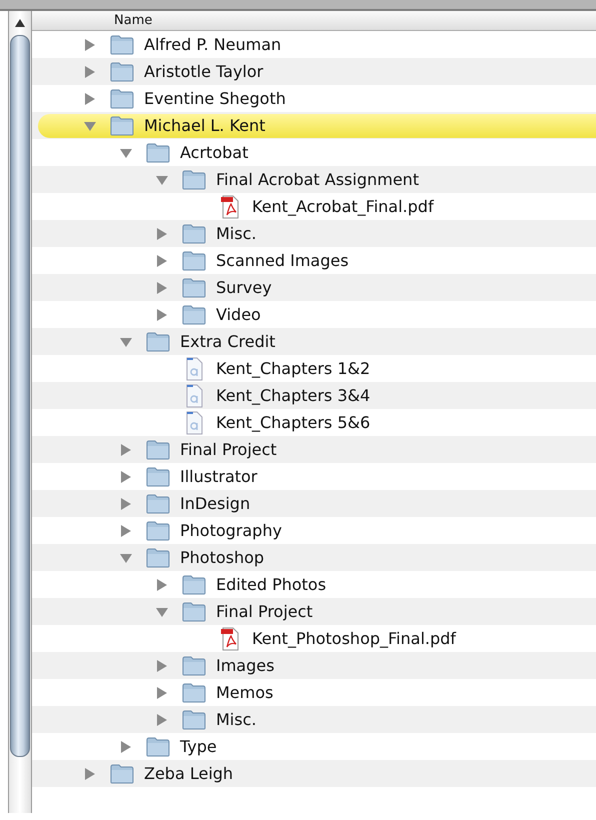 The height and width of the screenshot is (820, 596). I want to click on item-name: Type, so click(198, 746).